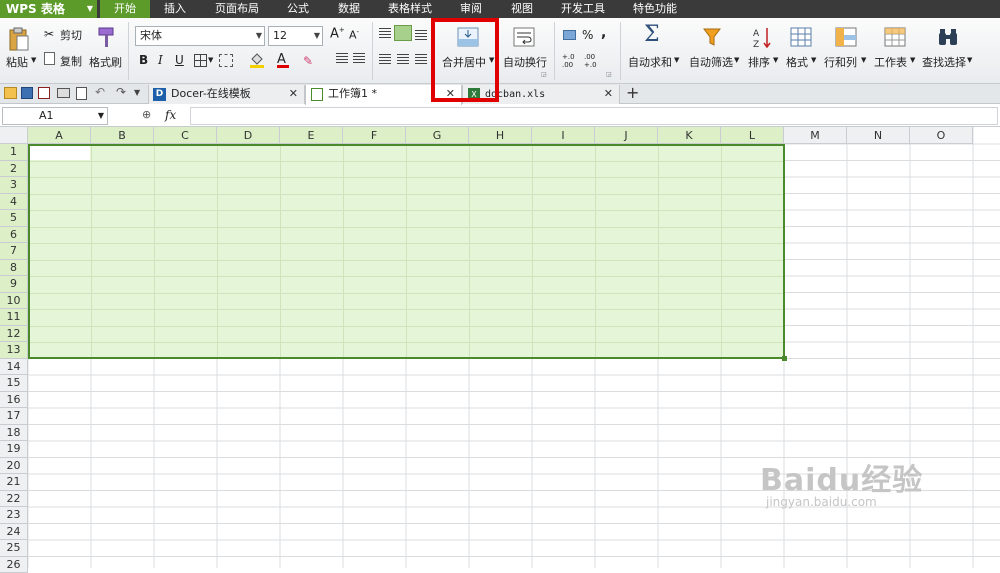  What do you see at coordinates (14, 202) in the screenshot?
I see `row-header: 4` at bounding box center [14, 202].